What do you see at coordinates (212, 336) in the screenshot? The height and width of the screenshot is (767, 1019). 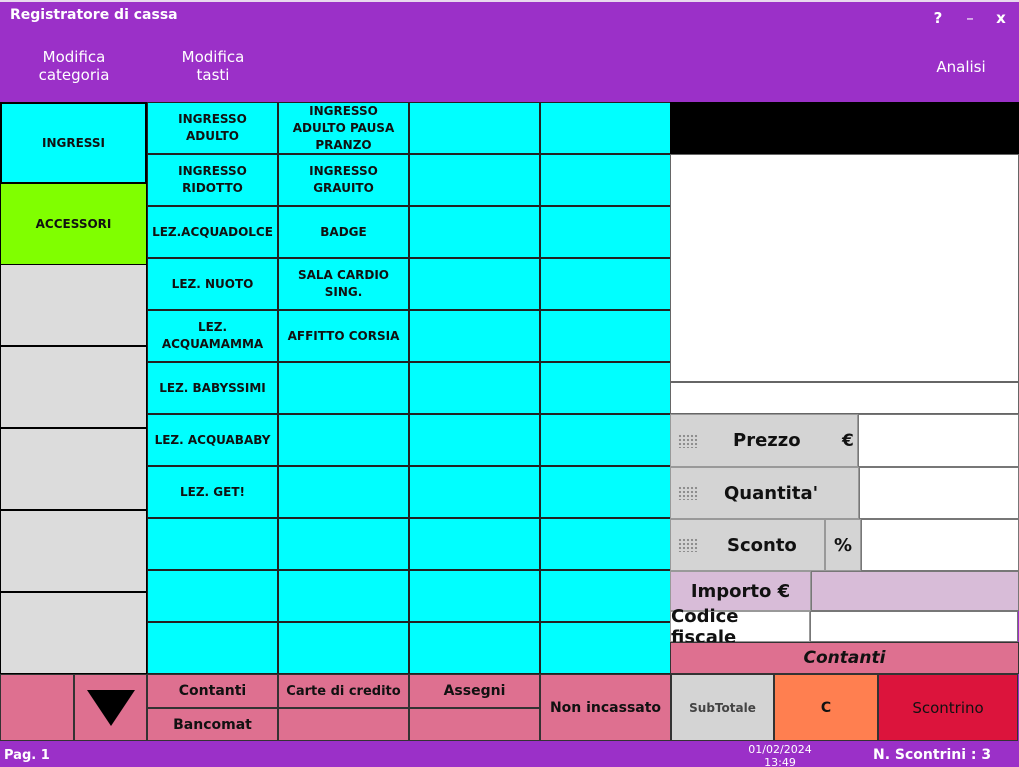 I see `product-button: LEZ. ACQUAMAMMA` at bounding box center [212, 336].